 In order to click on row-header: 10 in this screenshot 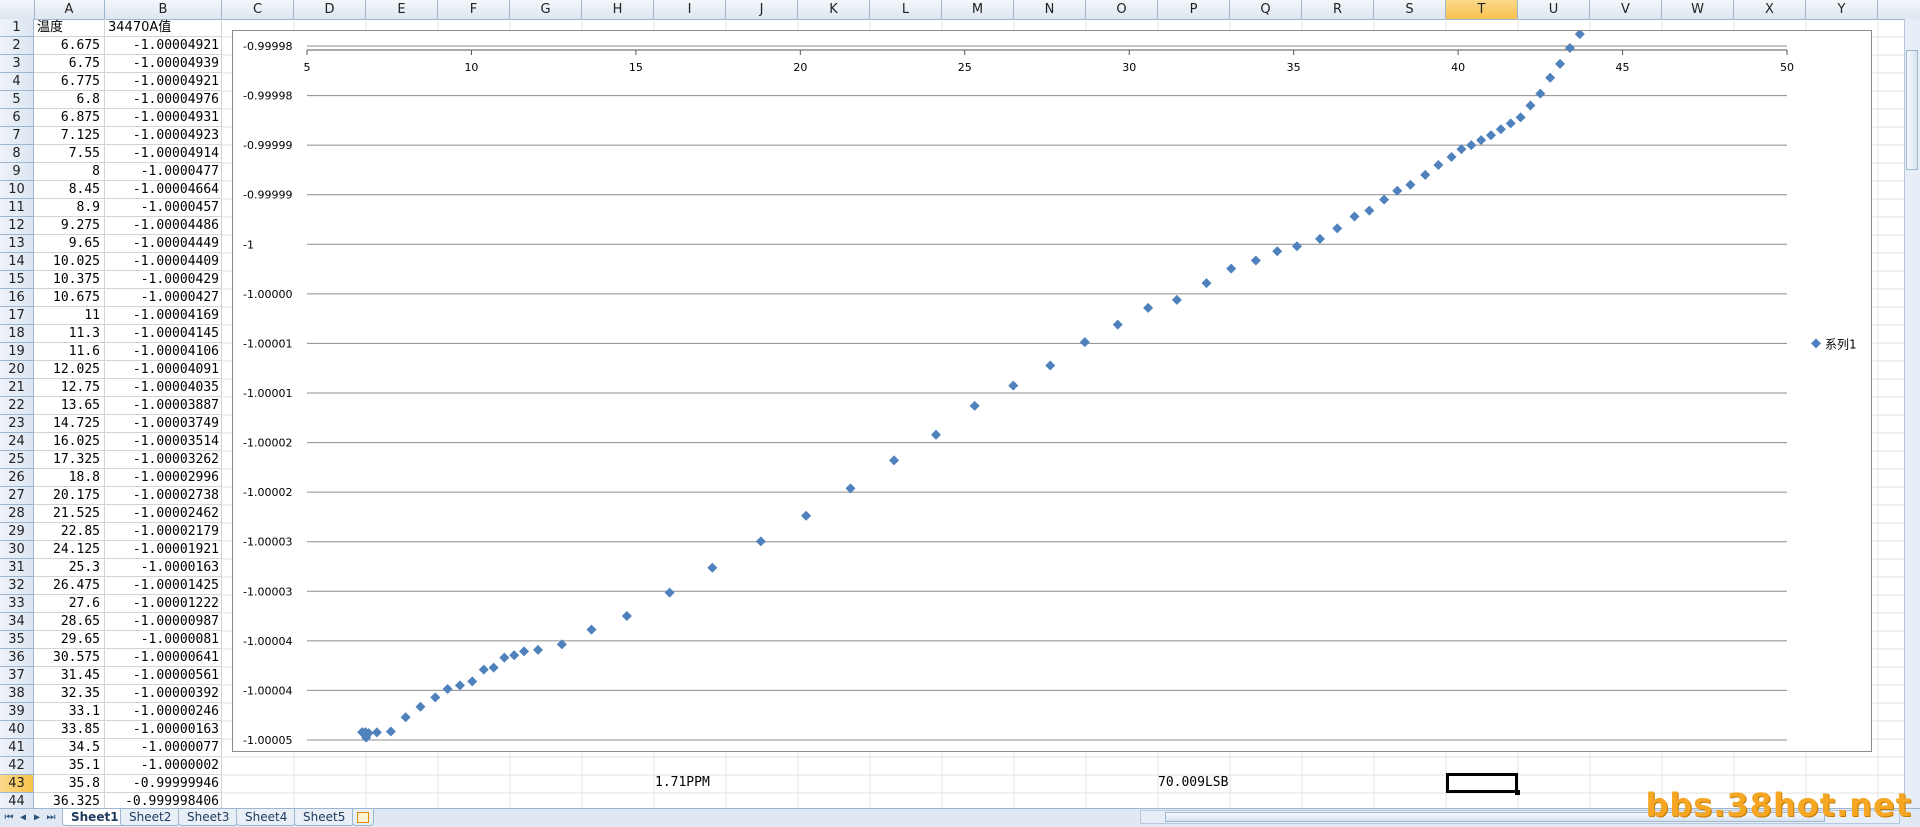, I will do `click(17, 190)`.